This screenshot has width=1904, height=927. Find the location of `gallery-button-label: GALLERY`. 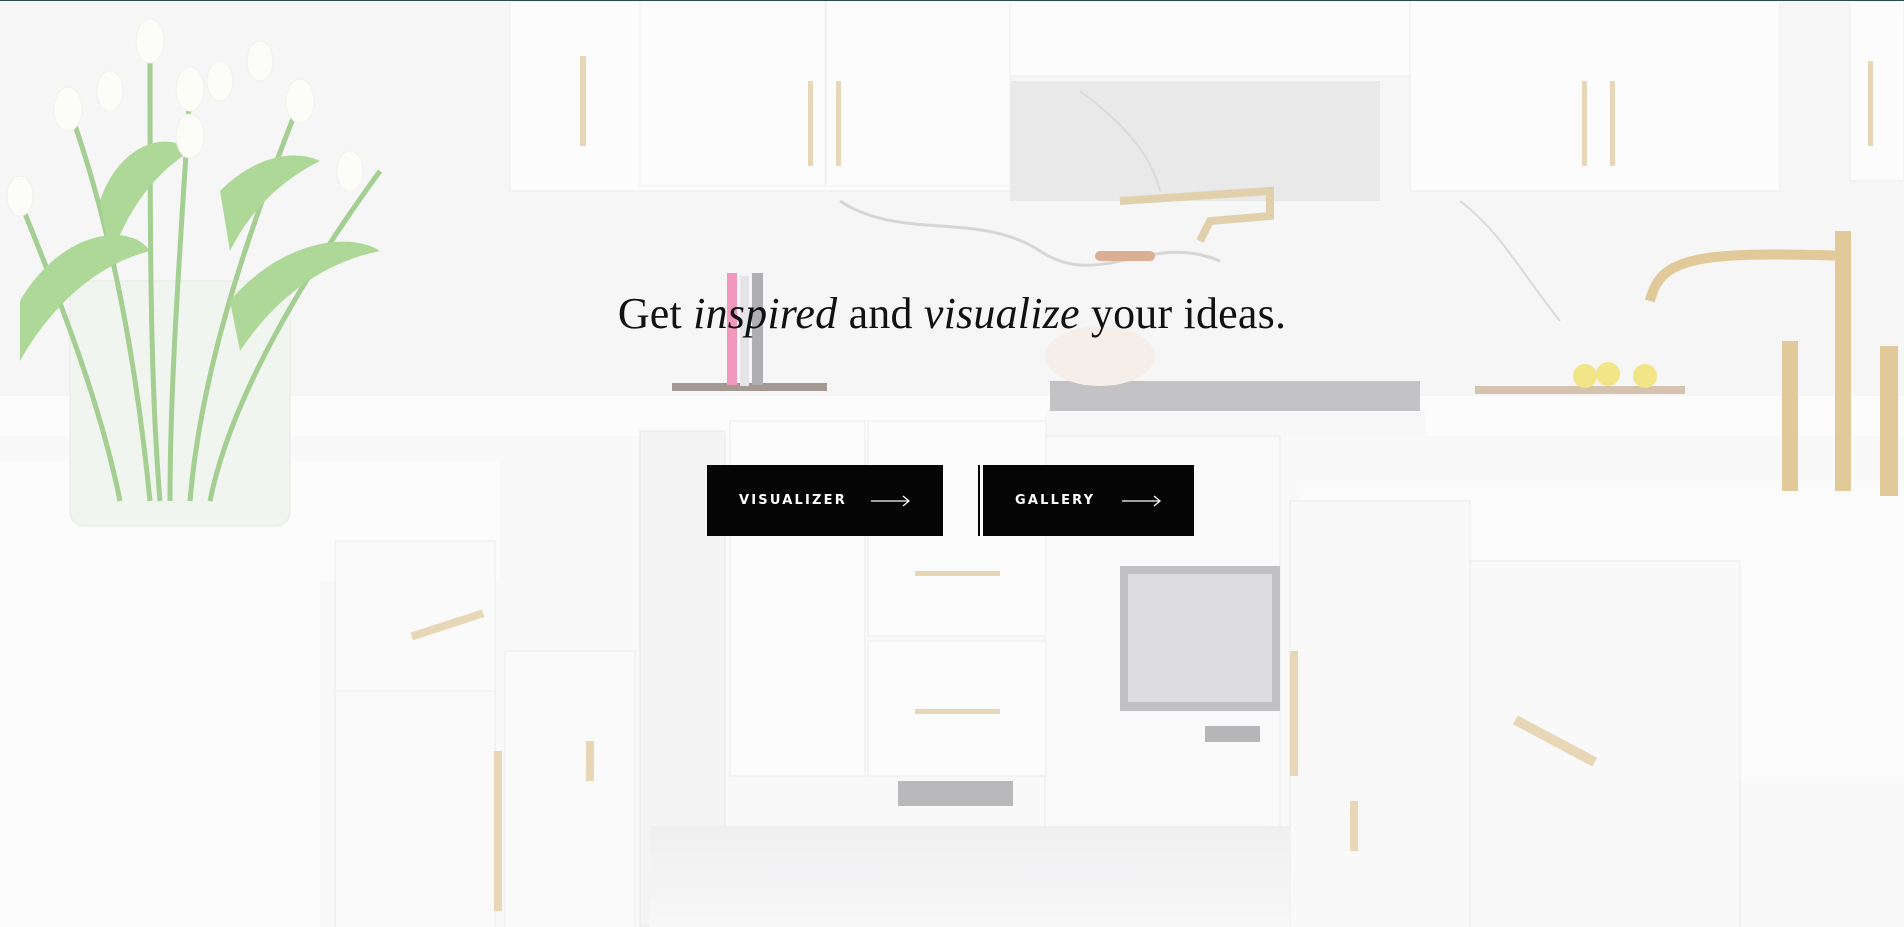

gallery-button-label: GALLERY is located at coordinates (1055, 500).